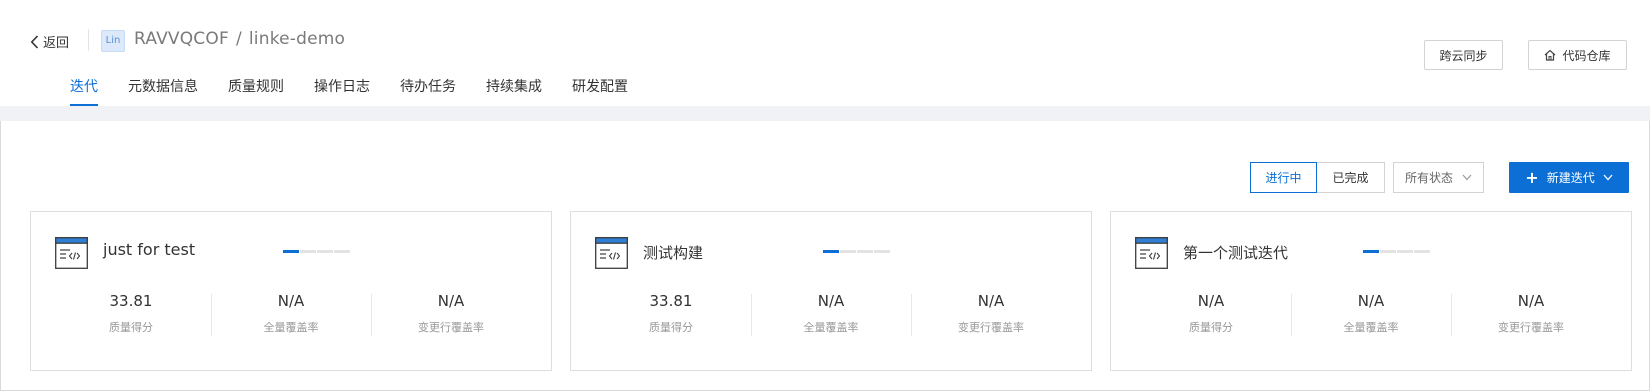 The height and width of the screenshot is (391, 1650). I want to click on new-iteration-button: + 新建迭代, so click(1569, 177).